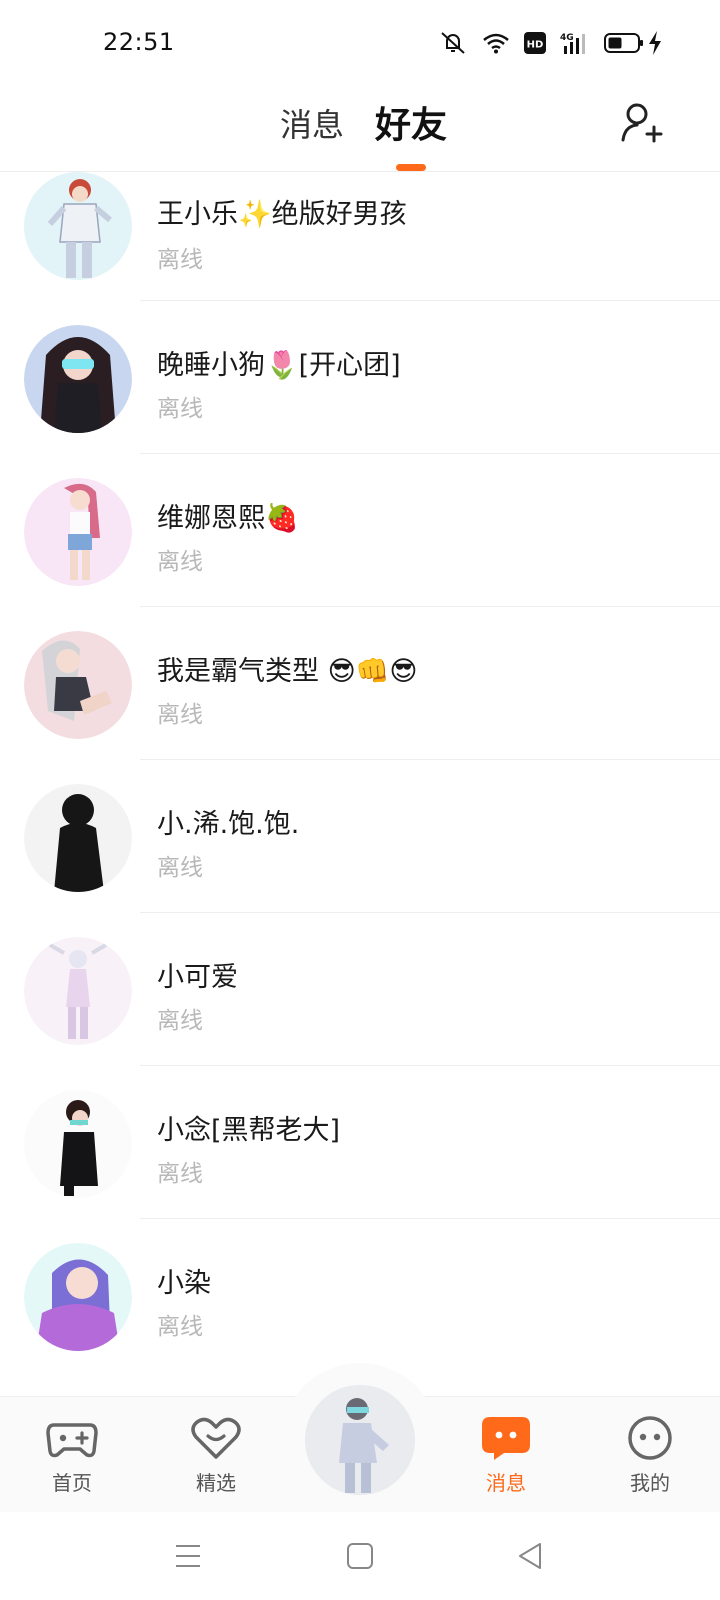 This screenshot has height=1600, width=720. I want to click on nav-home: 首页, so click(72, 1455).